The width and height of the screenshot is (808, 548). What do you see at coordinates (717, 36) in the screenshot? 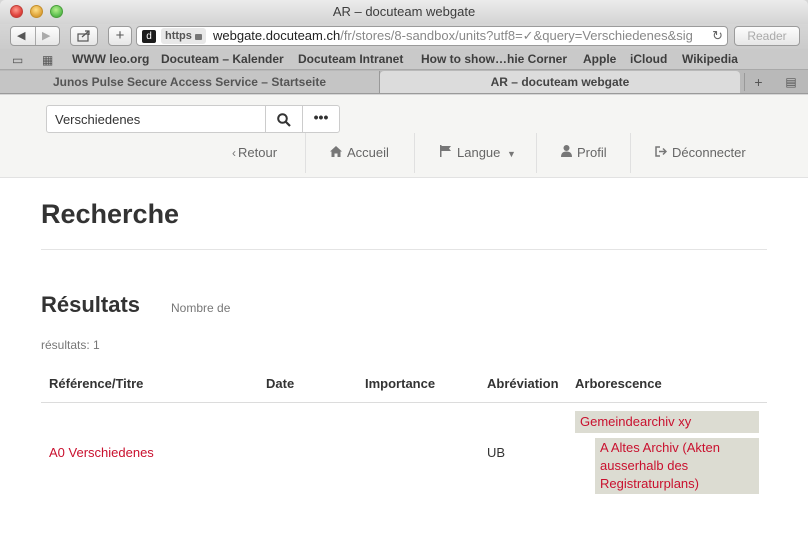
I see `reload-icon: ↻` at bounding box center [717, 36].